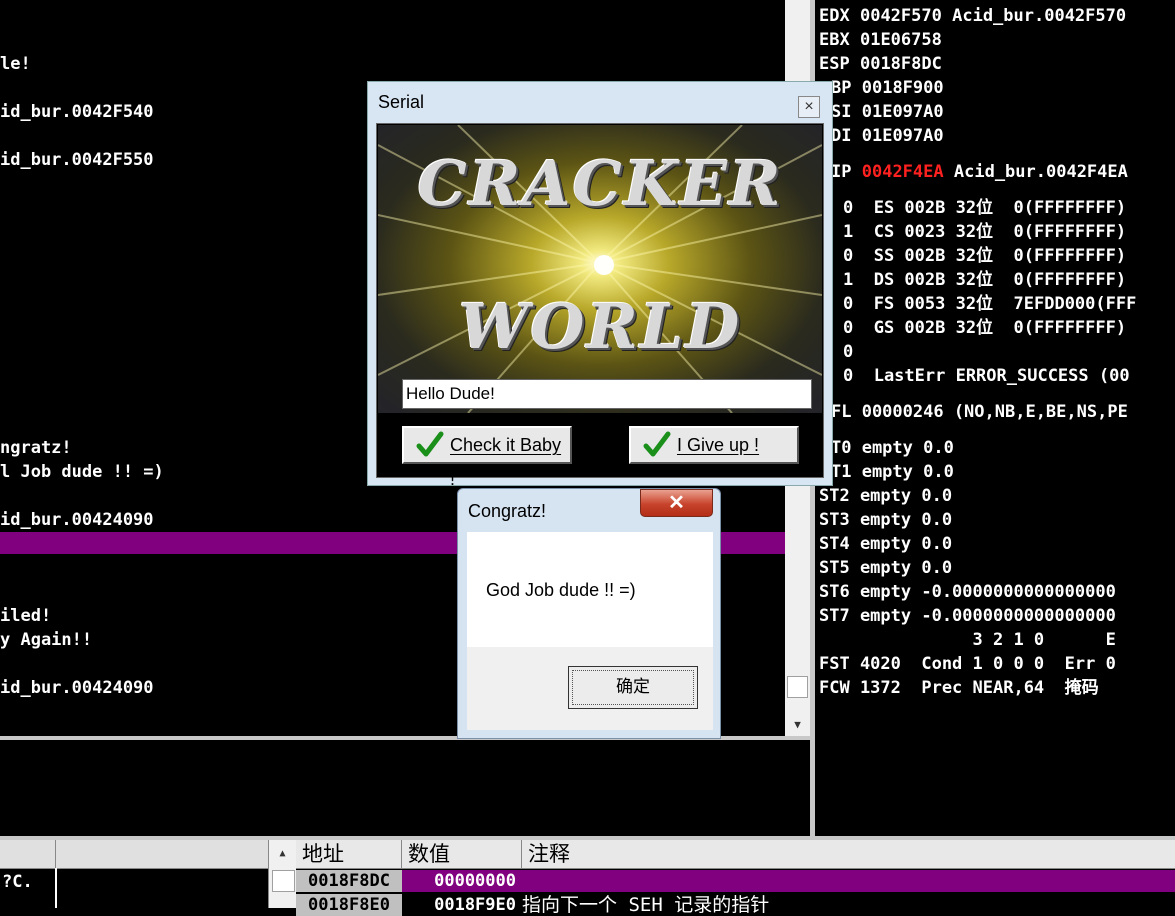 The image size is (1175, 916). I want to click on cracker-world-banner: CRACKER WORLD, so click(600, 269).